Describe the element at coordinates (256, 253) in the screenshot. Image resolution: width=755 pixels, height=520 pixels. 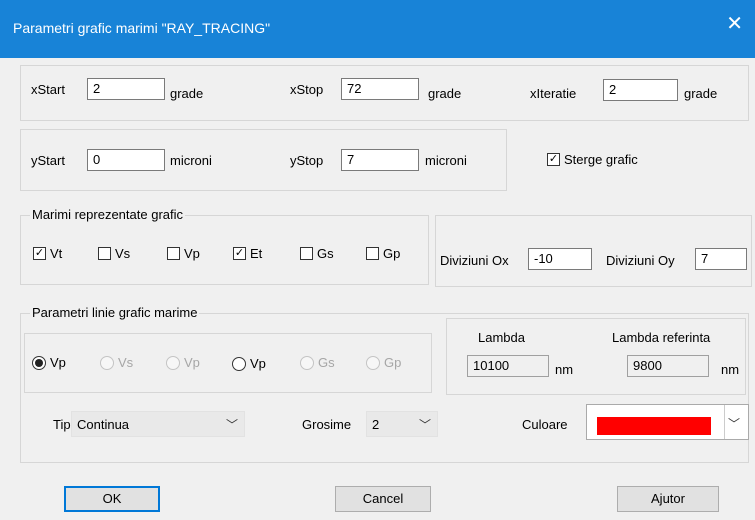
I see `quantity-label: Et` at that location.